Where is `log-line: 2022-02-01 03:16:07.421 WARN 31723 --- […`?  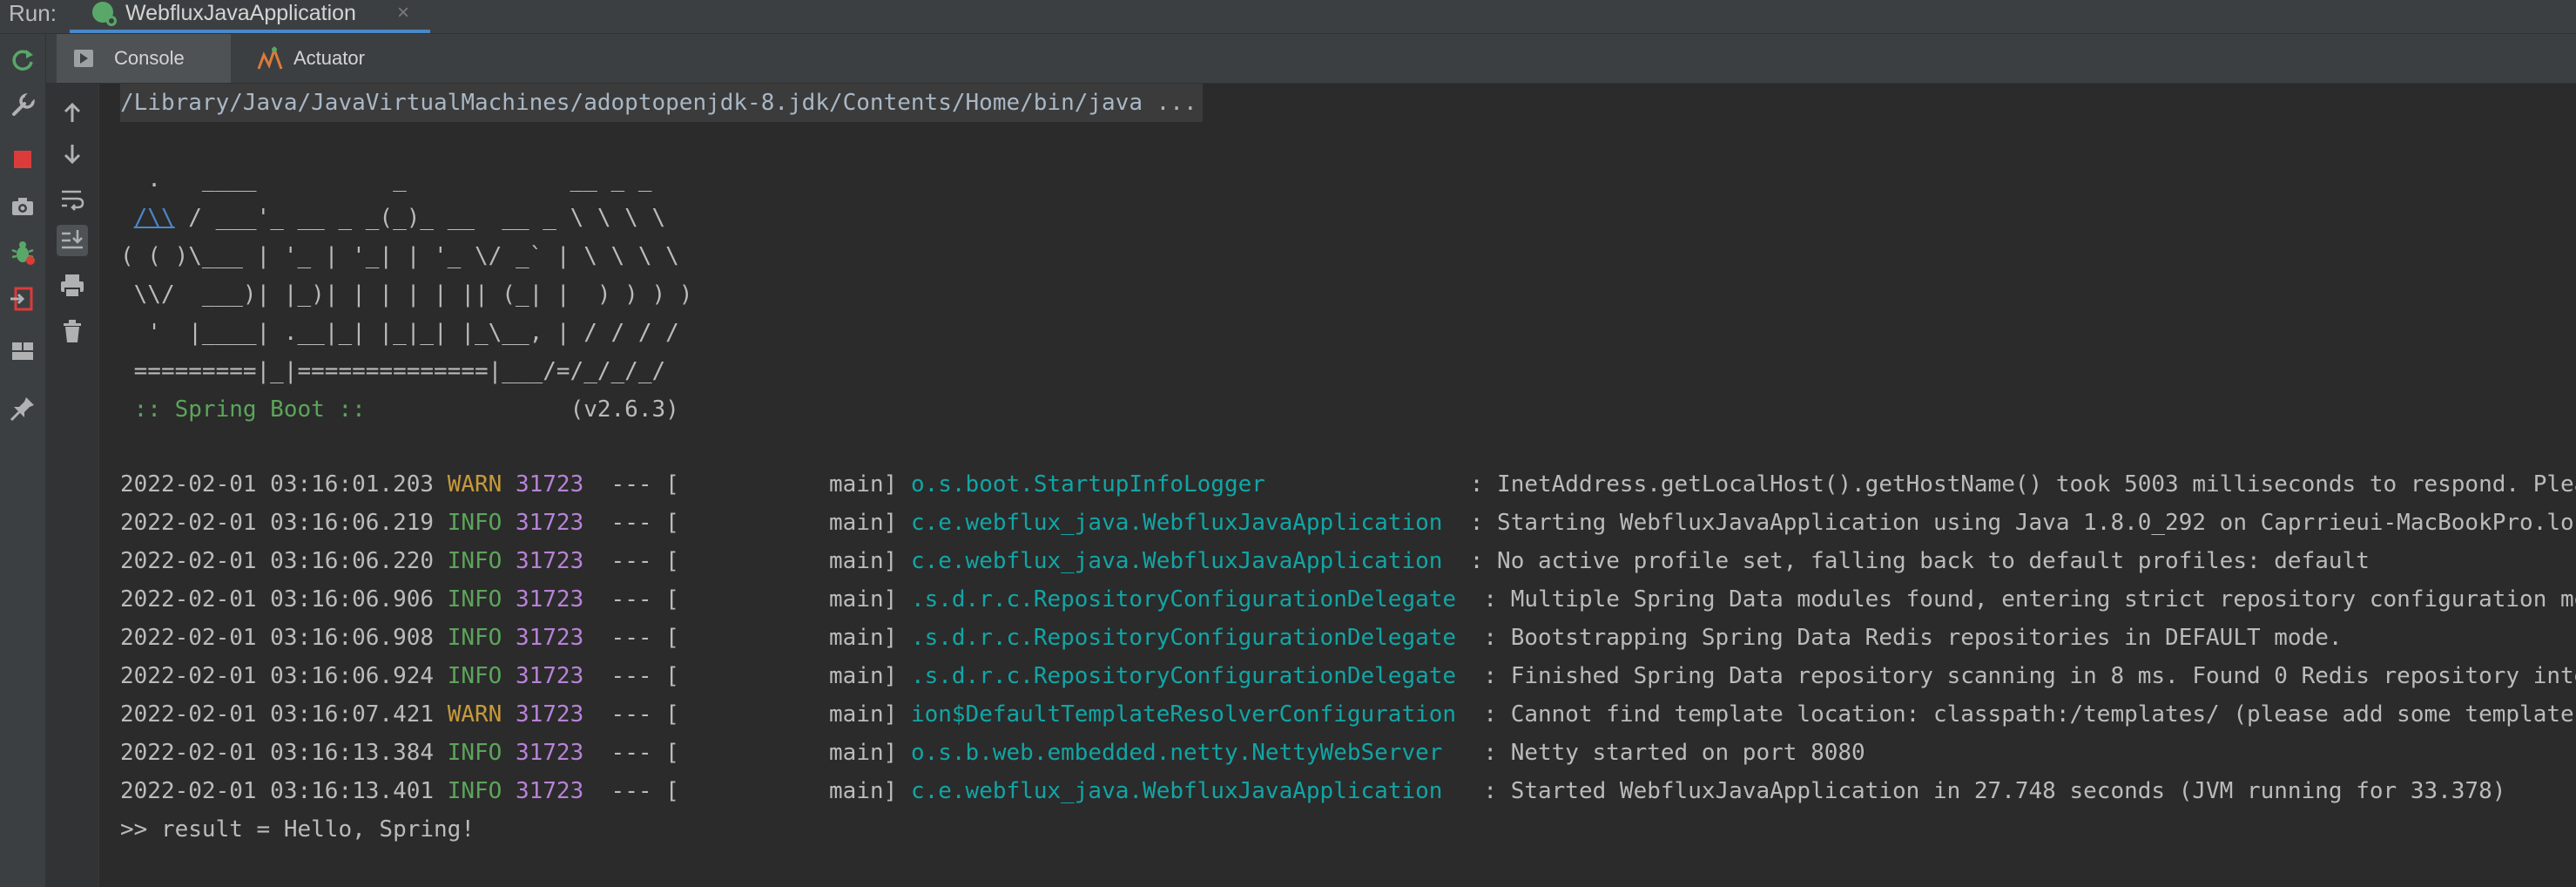 log-line: 2022-02-01 03:16:07.421 WARN 31723 --- [… is located at coordinates (1348, 714).